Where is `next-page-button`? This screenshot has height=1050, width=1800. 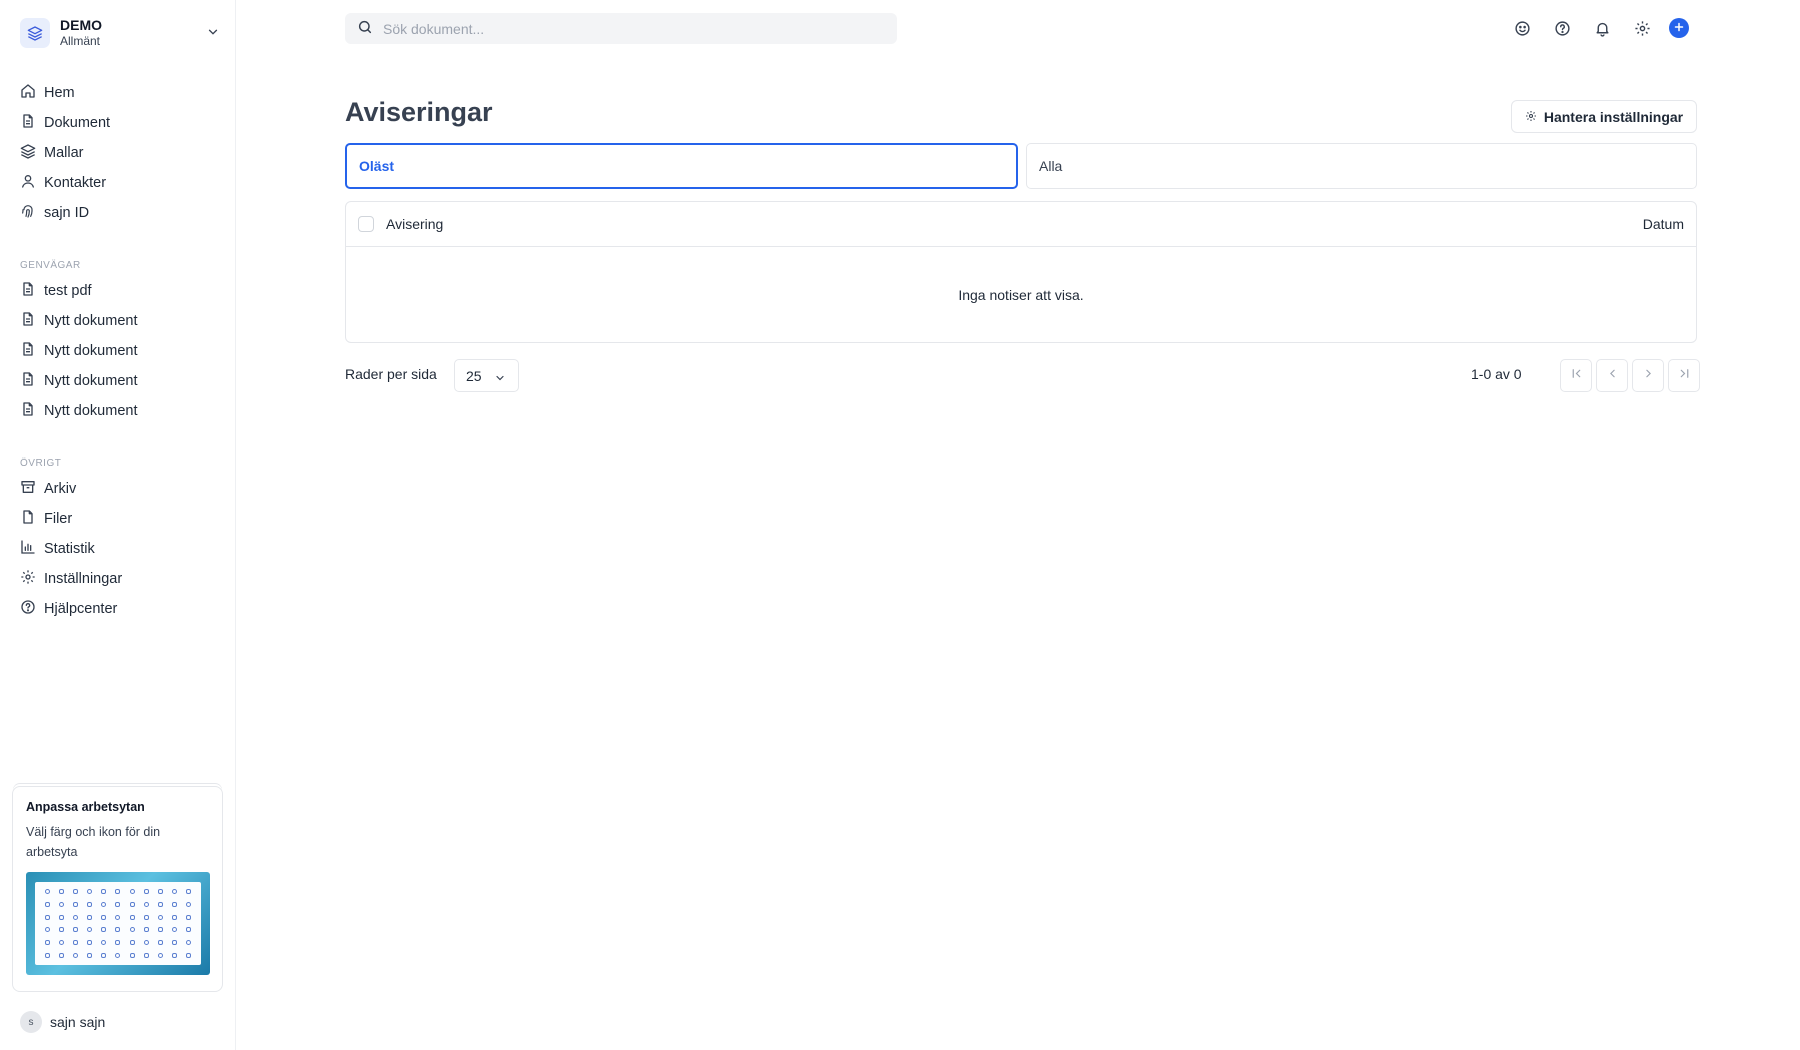 next-page-button is located at coordinates (1648, 375).